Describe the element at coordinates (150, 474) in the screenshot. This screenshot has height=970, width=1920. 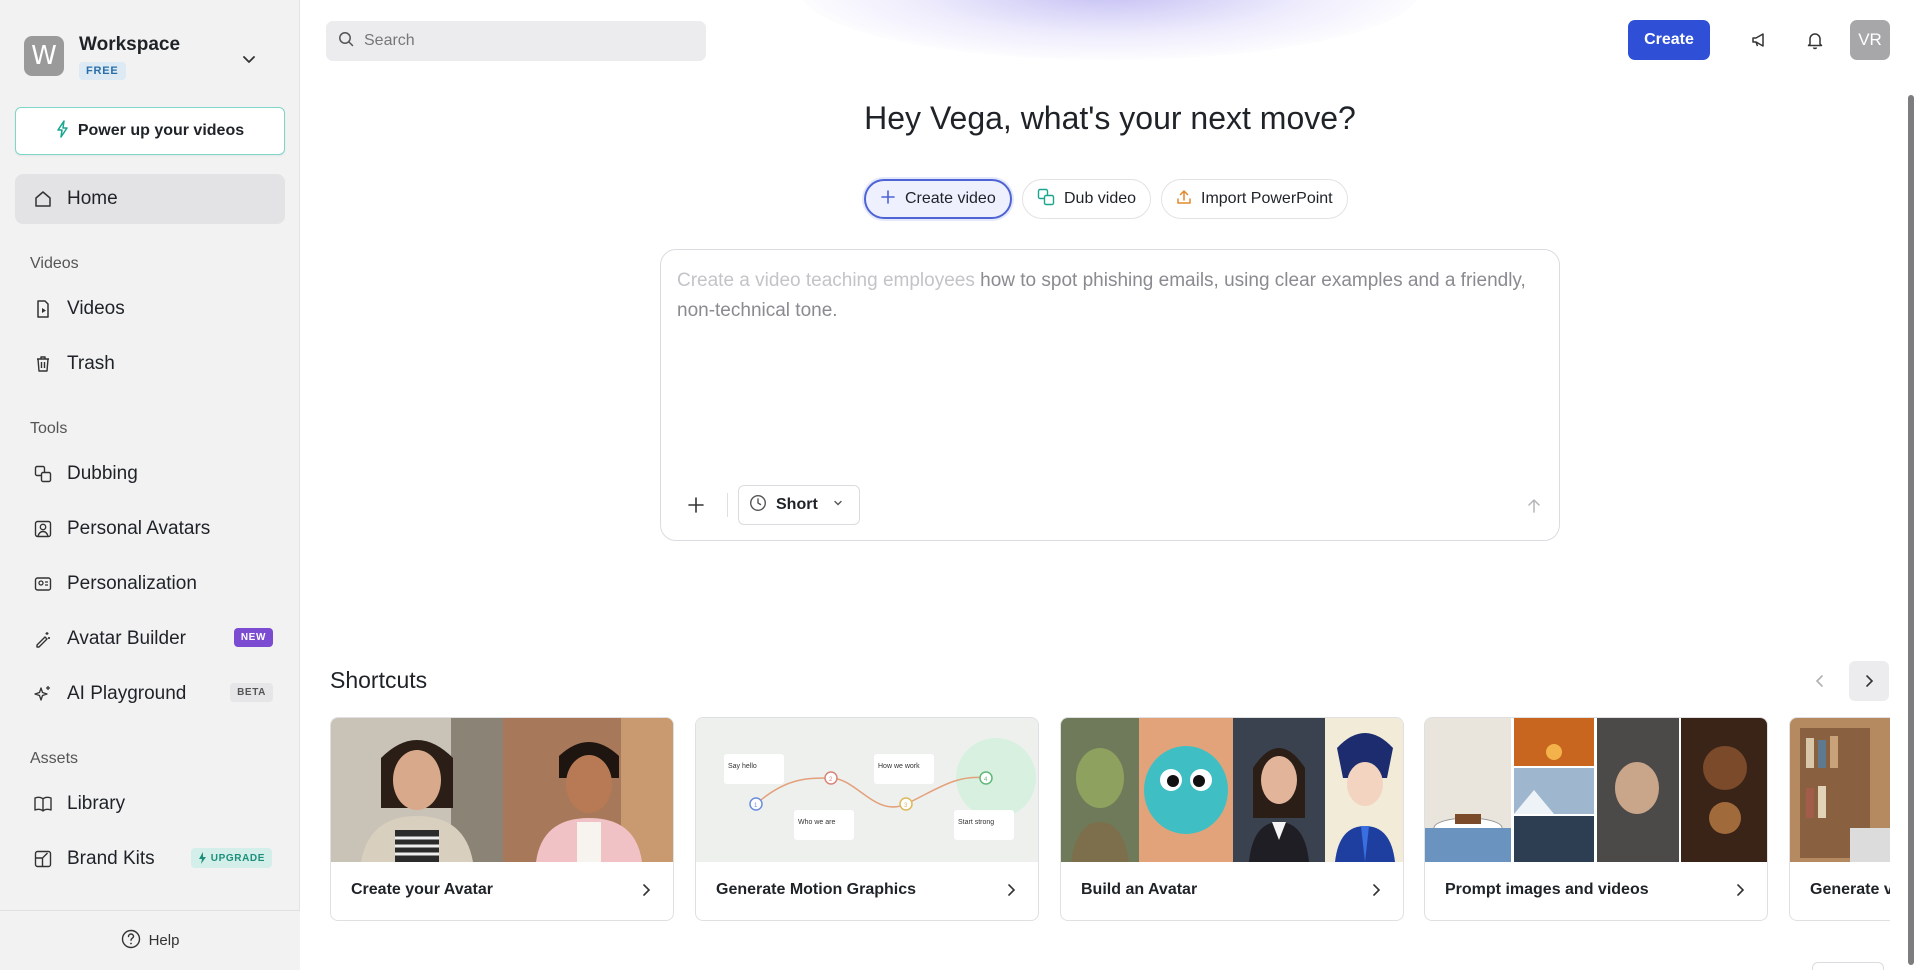
I see `sidebar-item-dubbing: Dubbing` at that location.